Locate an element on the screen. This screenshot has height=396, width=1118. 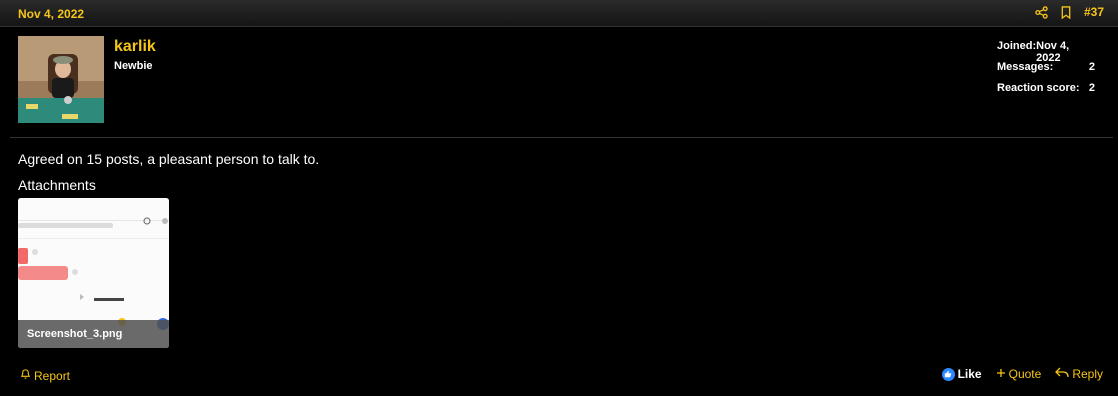
like-label: Like is located at coordinates (969, 374).